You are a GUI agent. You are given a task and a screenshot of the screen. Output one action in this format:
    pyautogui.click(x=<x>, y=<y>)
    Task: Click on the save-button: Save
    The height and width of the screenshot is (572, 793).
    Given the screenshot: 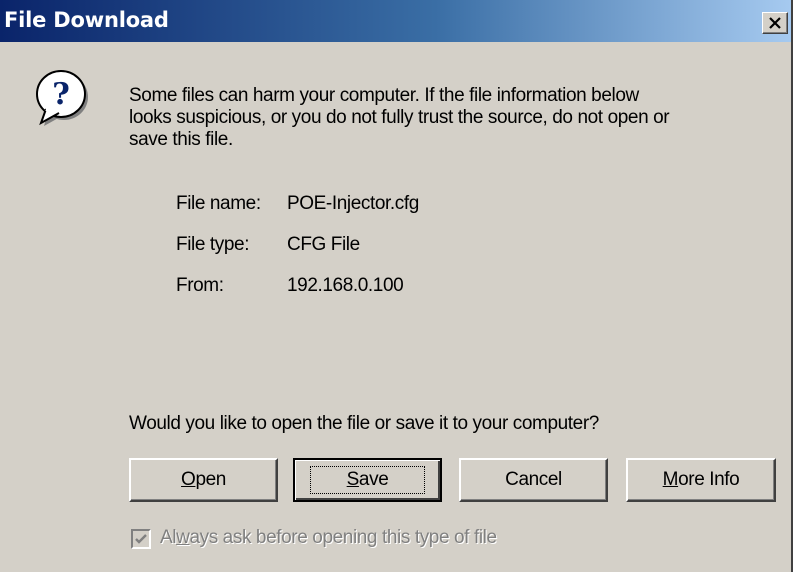 What is the action you would take?
    pyautogui.click(x=367, y=480)
    